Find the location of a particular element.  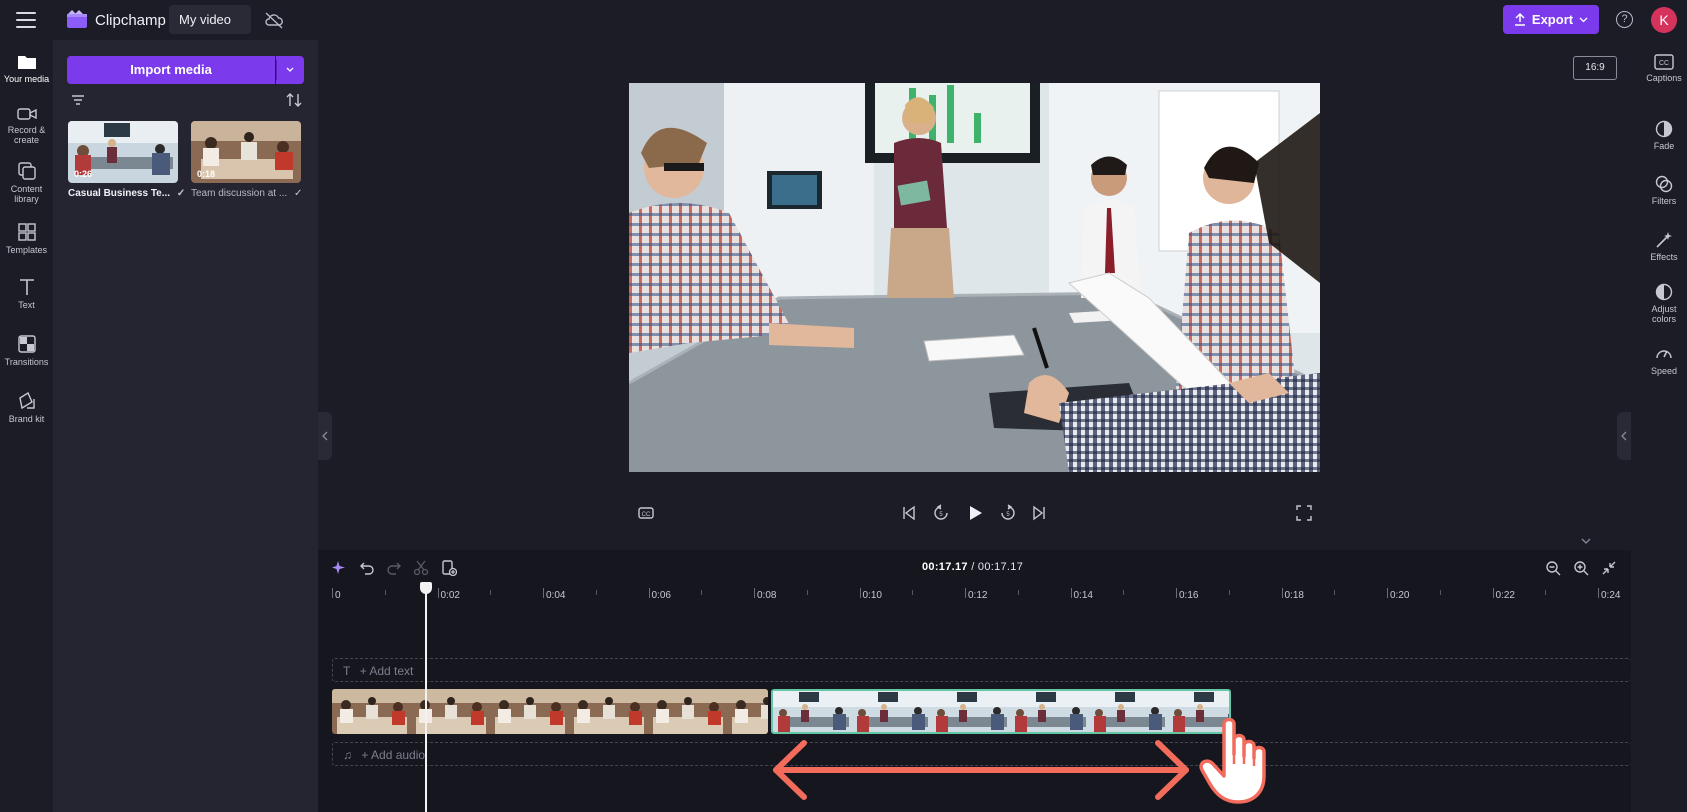

media-thumbnail-2: 0:18 is located at coordinates (246, 152).